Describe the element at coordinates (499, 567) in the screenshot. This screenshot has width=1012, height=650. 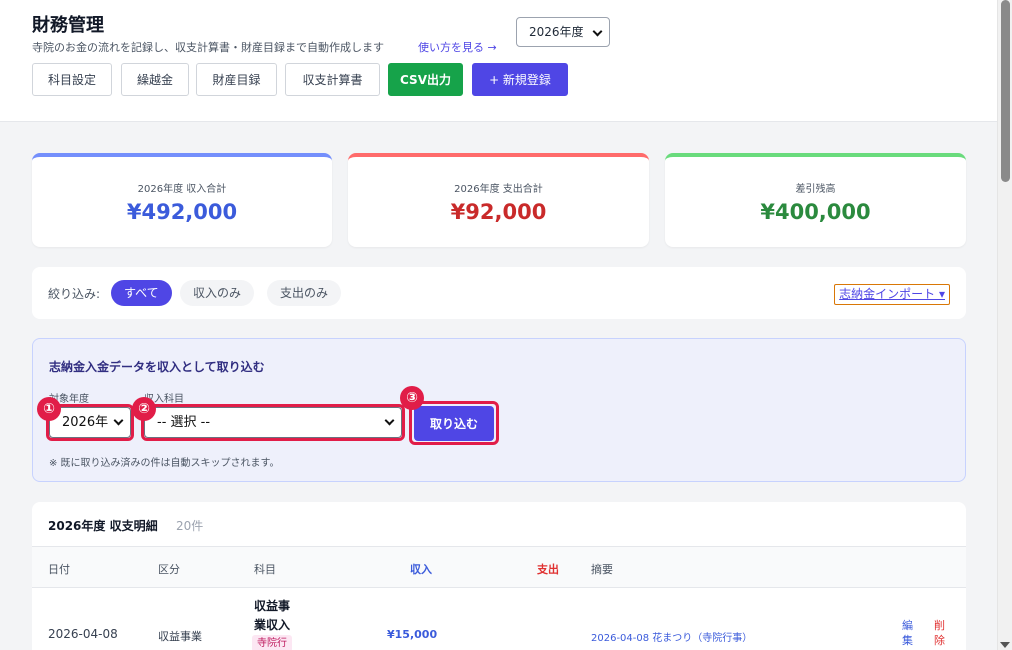
I see `table-header: 日付 区分 科目 収入 支出 摘要` at that location.